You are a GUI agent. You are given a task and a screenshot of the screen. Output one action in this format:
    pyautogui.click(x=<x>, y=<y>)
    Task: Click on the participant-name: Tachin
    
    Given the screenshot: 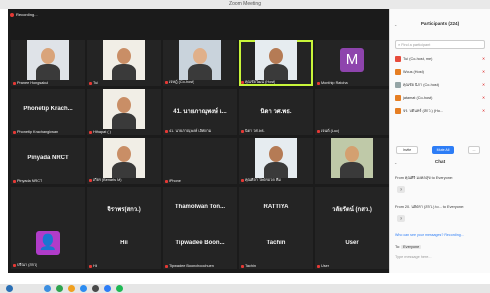 What is the action you would take?
    pyautogui.click(x=250, y=266)
    